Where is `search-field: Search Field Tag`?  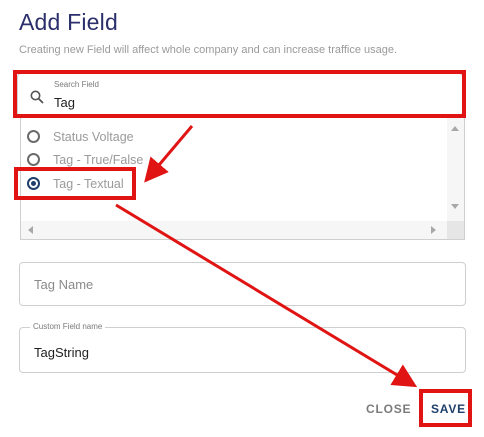 search-field: Search Field Tag is located at coordinates (240, 94).